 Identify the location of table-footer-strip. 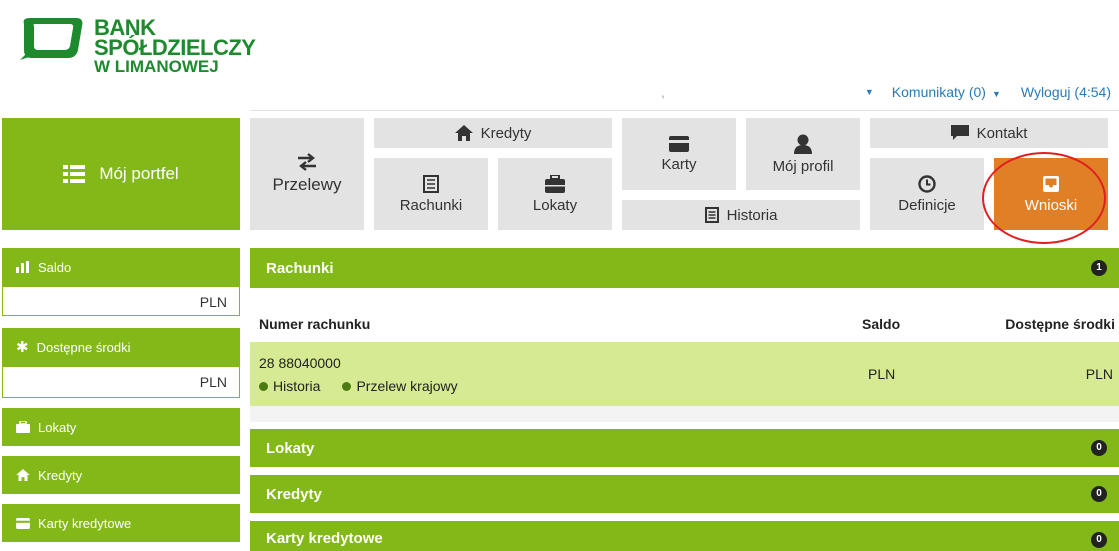
(684, 414).